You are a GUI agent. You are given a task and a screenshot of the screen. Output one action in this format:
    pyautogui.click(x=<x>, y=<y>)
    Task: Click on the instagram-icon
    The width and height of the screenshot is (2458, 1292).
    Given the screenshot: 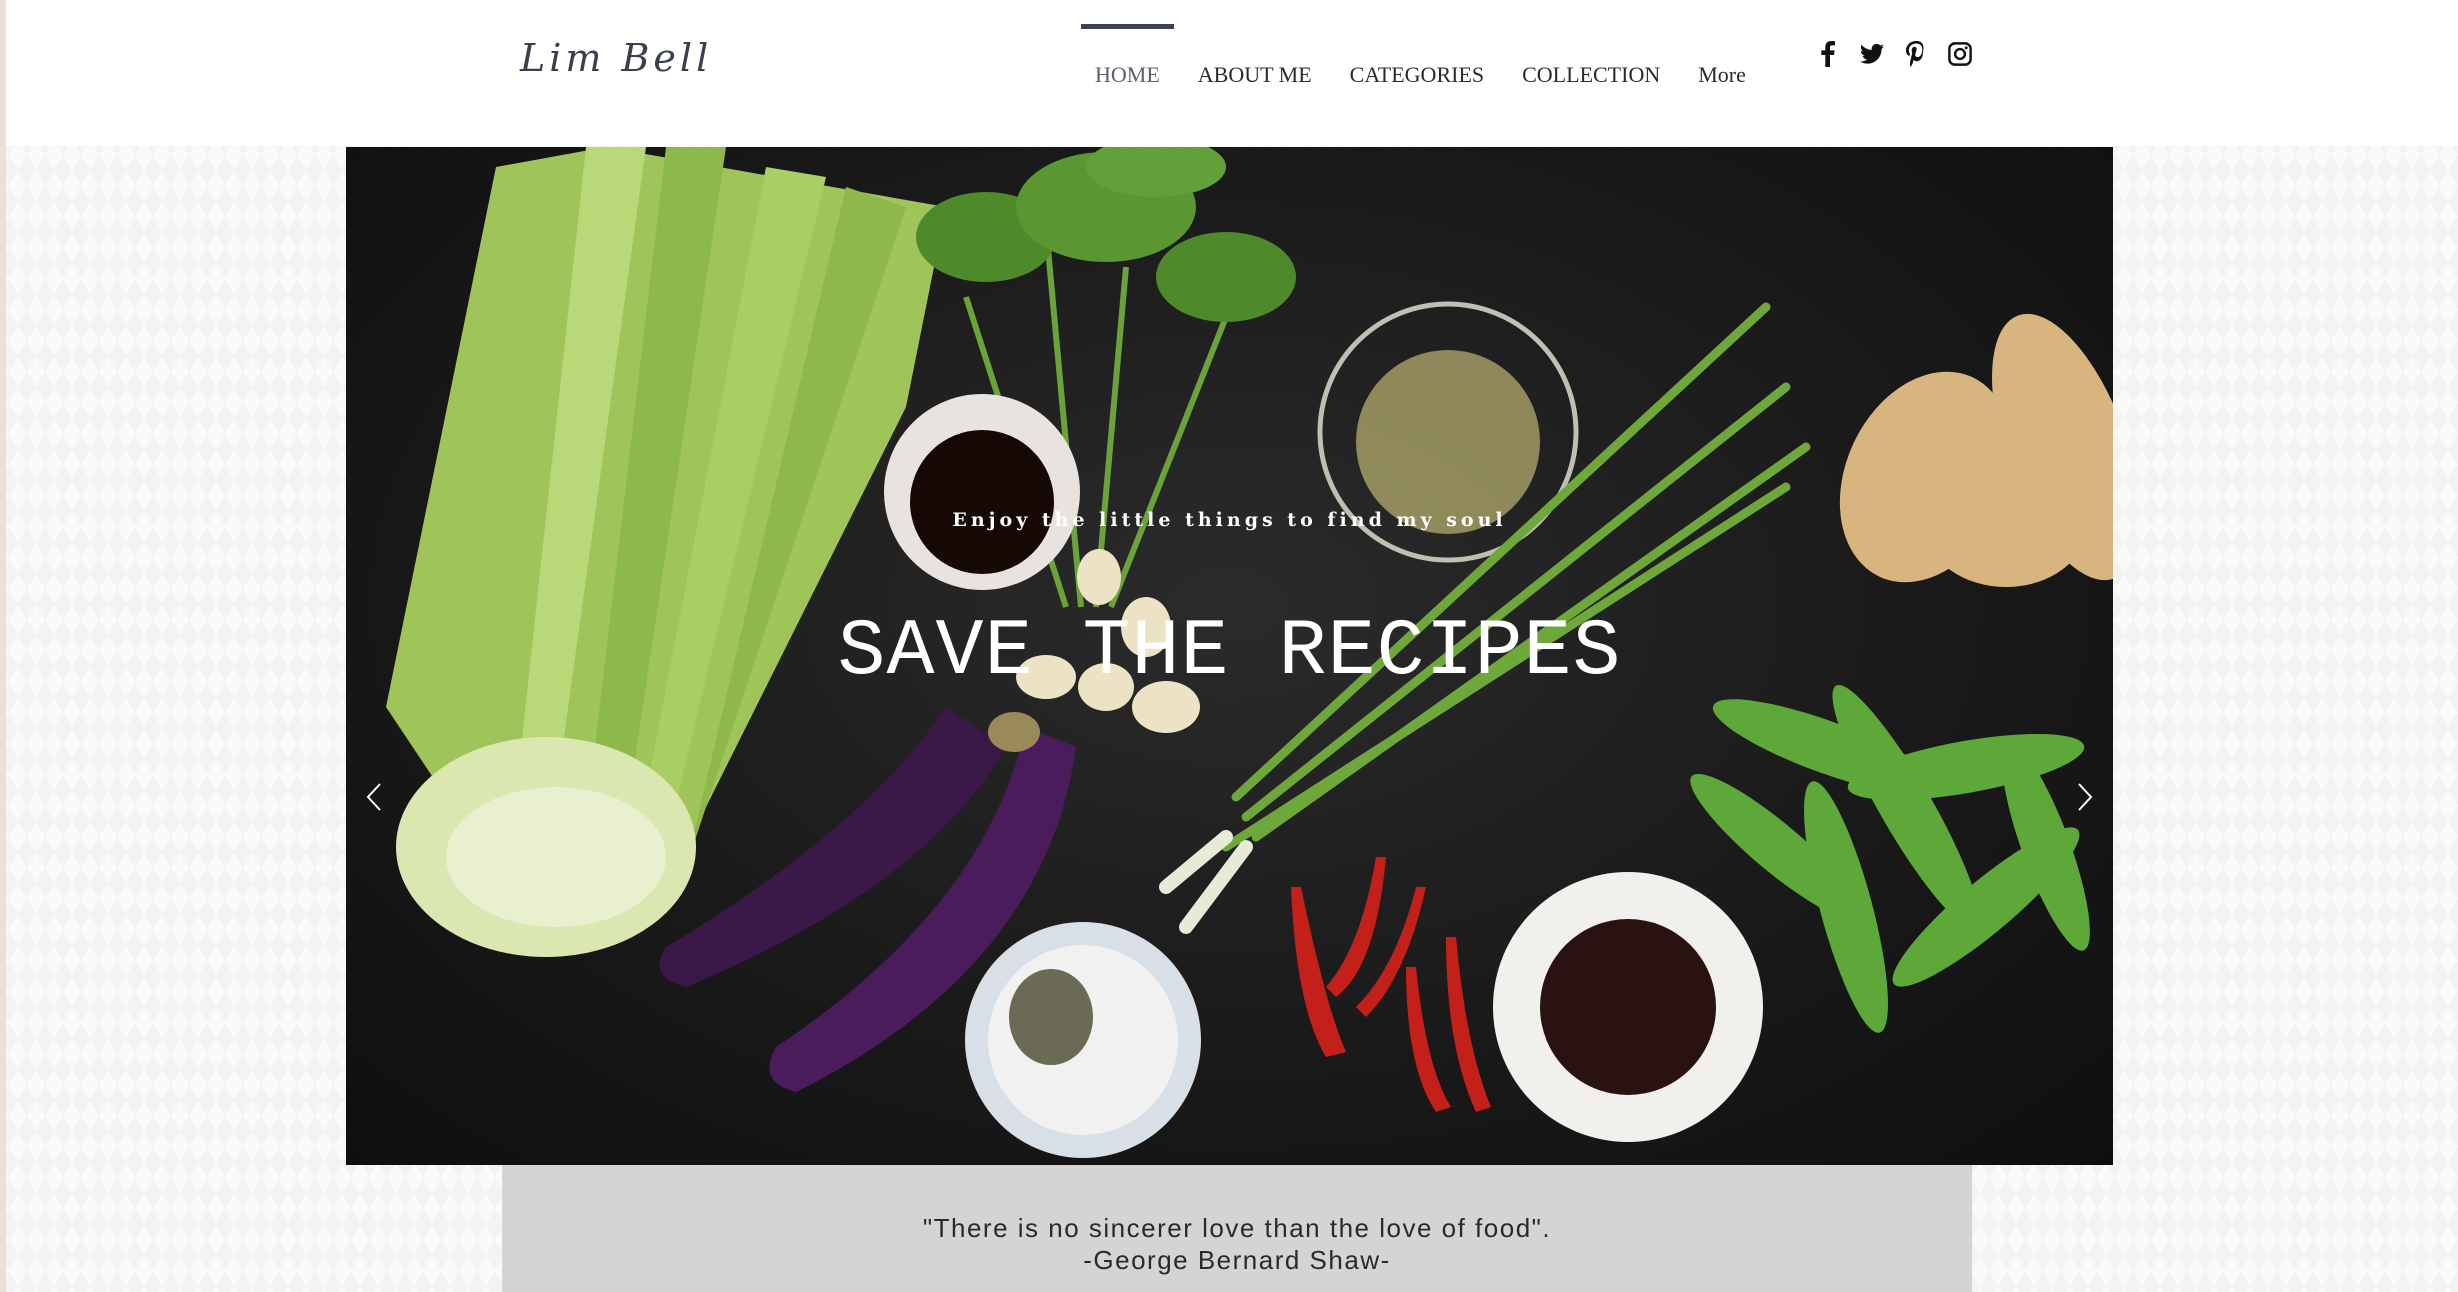 What is the action you would take?
    pyautogui.click(x=1960, y=54)
    